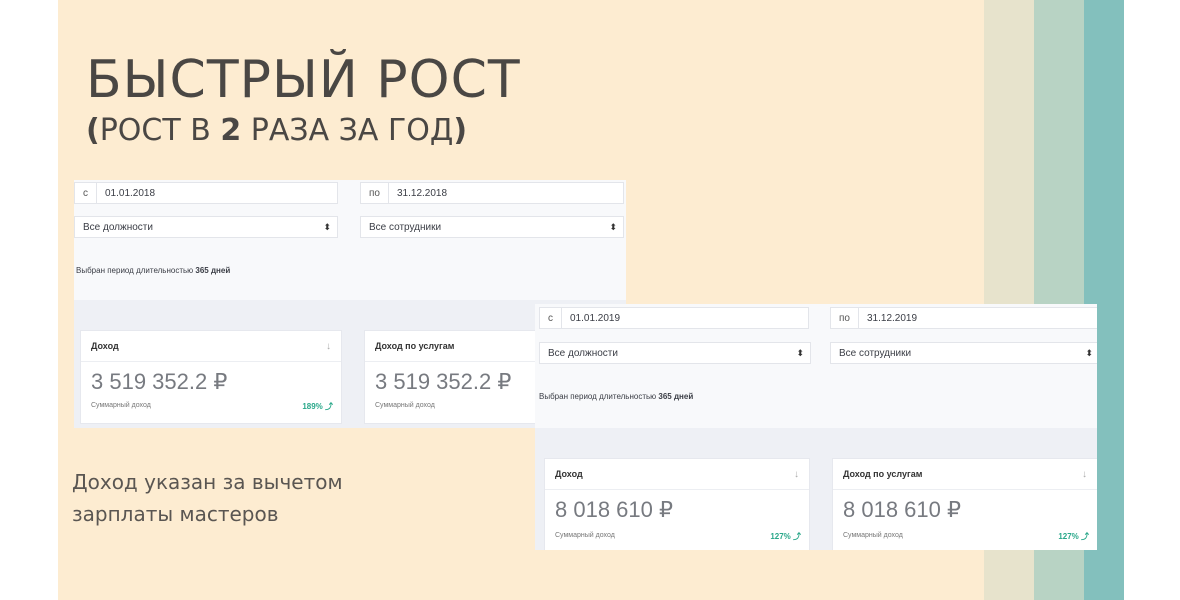 This screenshot has width=1180, height=600. What do you see at coordinates (303, 80) in the screenshot?
I see `slide-title: БЫСТРЫЙ РОСТ` at bounding box center [303, 80].